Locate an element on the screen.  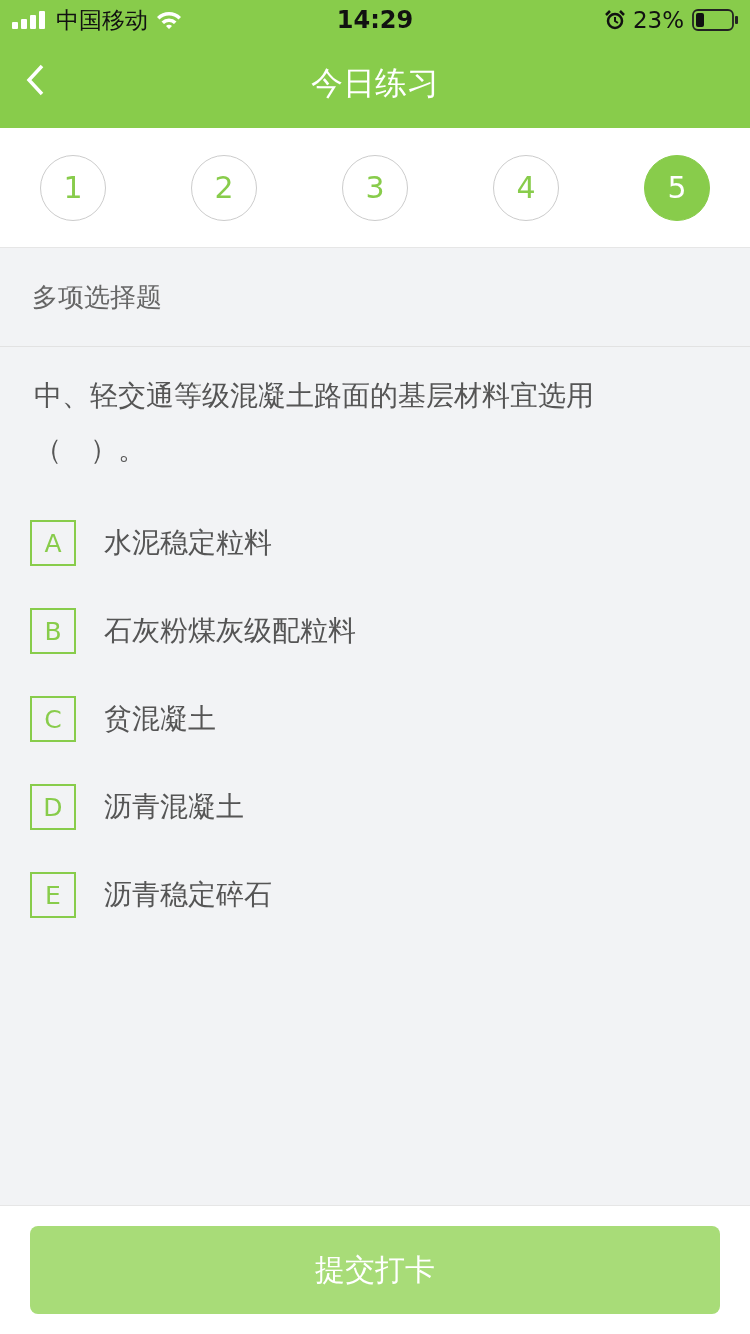
question-text: 中、轻交通等级混凝土路面的基层材料宜选用（ ）。 is located at coordinates (314, 423).